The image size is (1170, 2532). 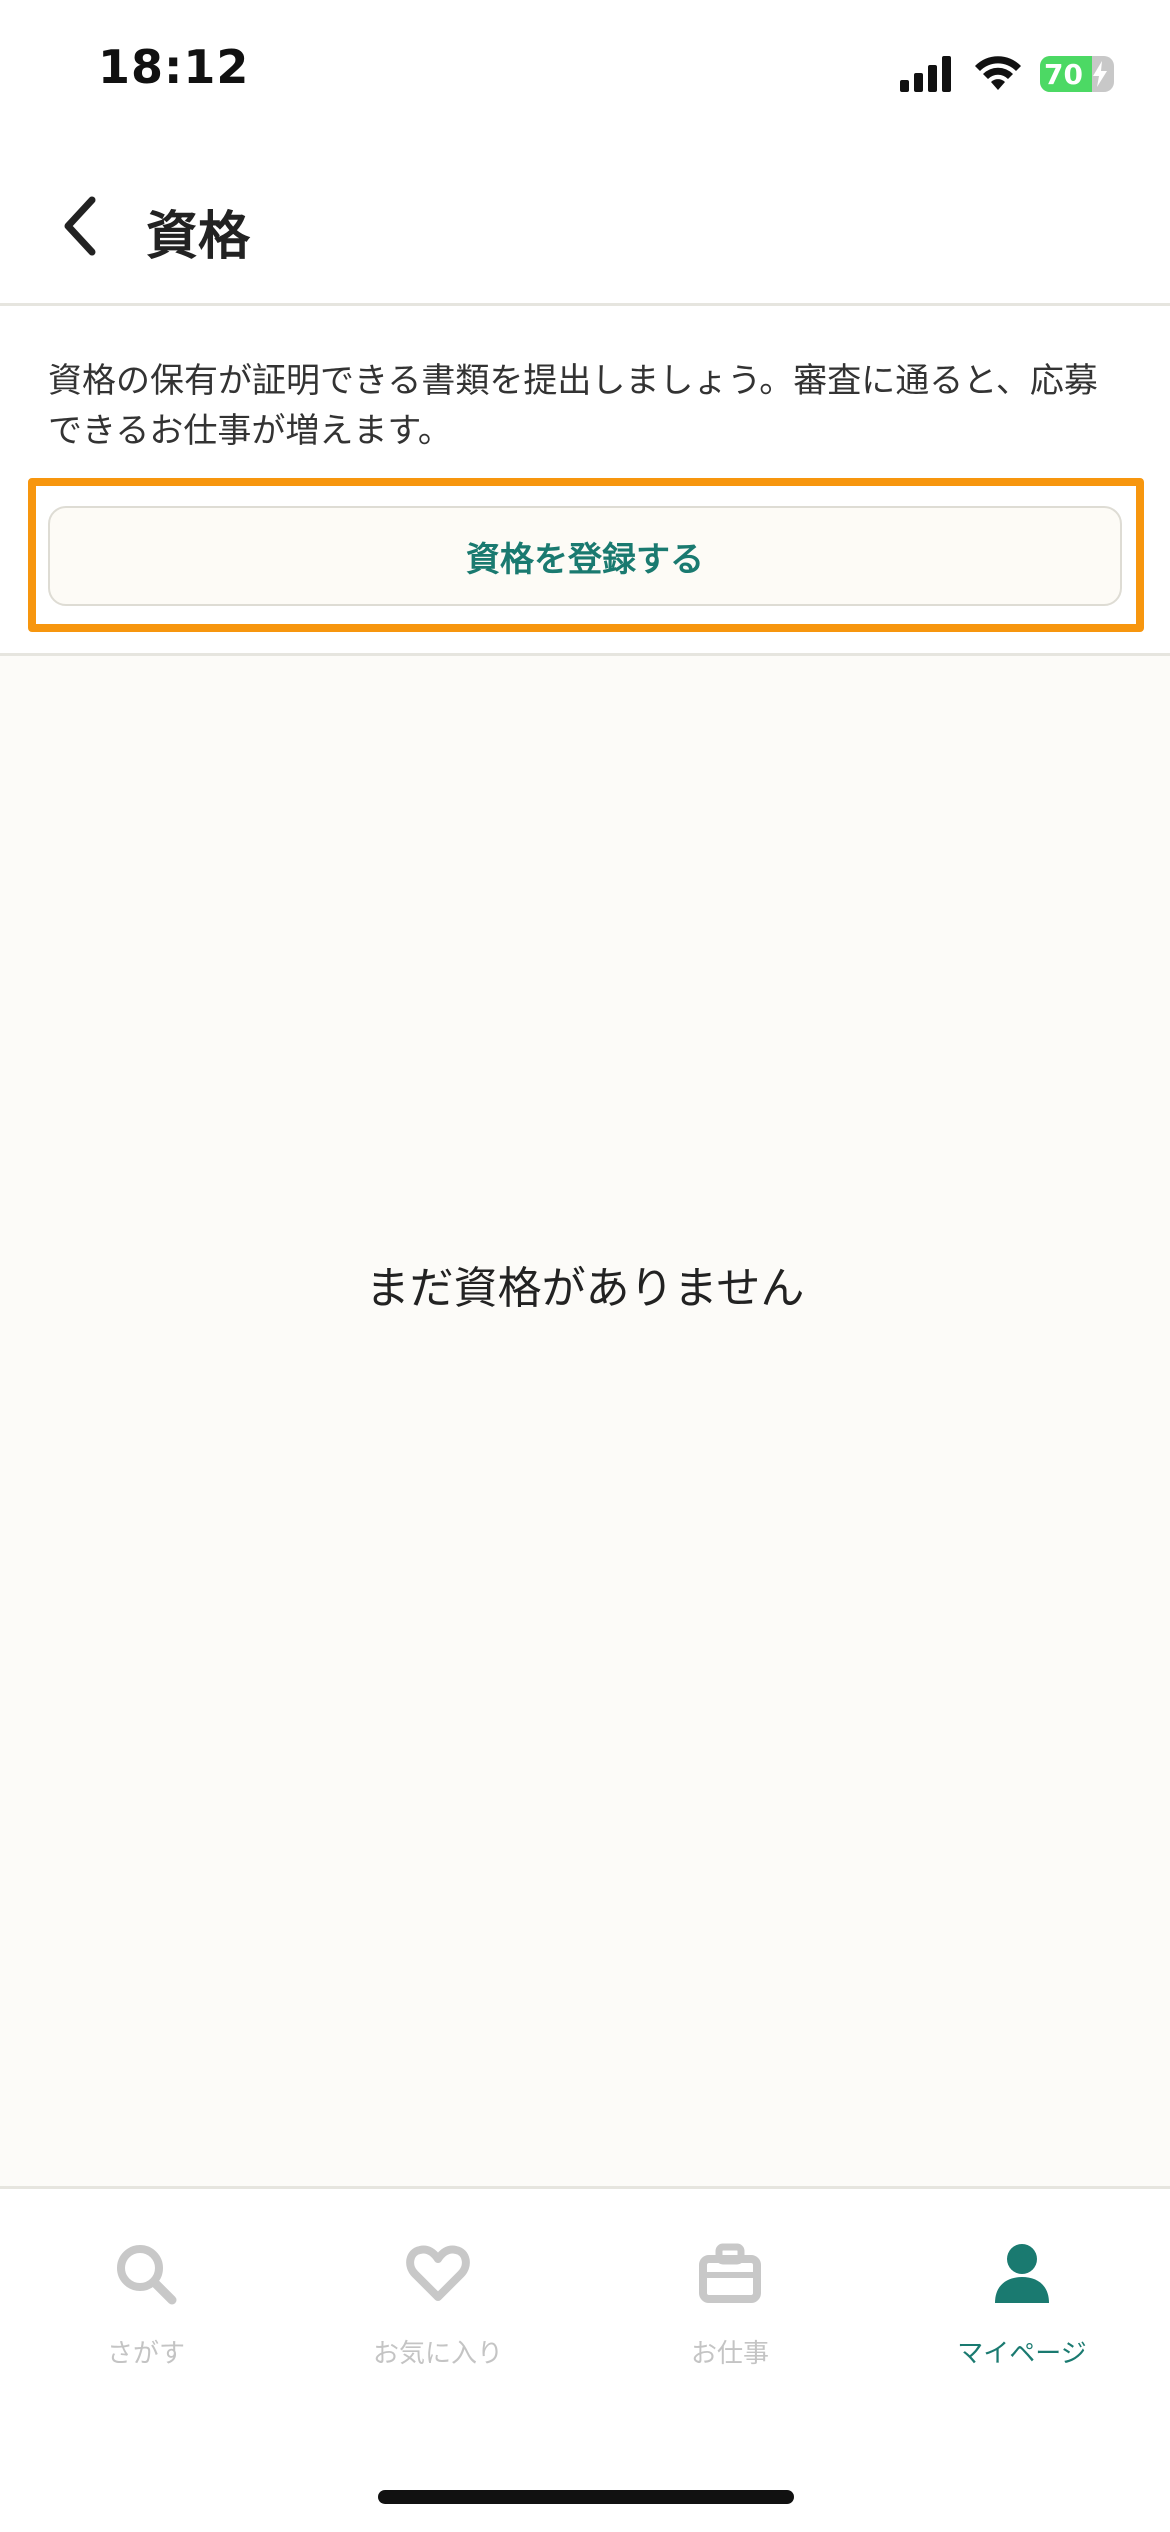 What do you see at coordinates (147, 2275) in the screenshot?
I see `search-icon` at bounding box center [147, 2275].